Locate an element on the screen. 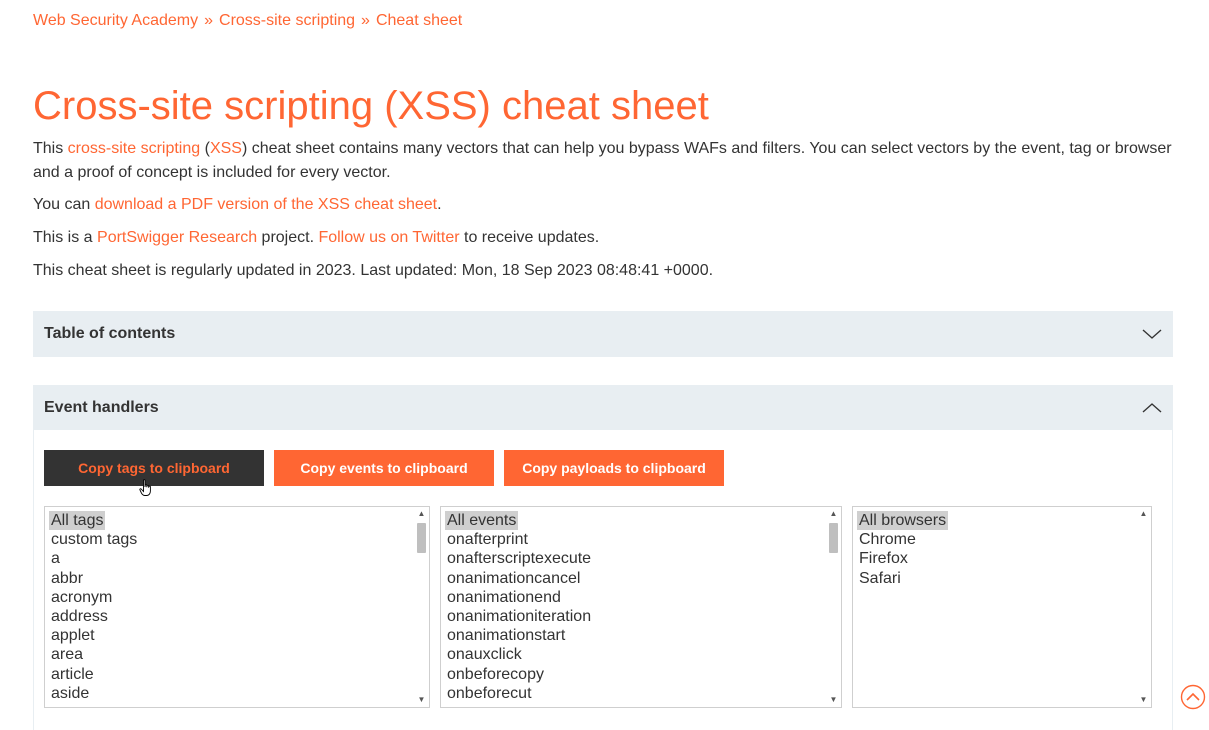  events-scrollbar: ▲ ▼ is located at coordinates (833, 607).